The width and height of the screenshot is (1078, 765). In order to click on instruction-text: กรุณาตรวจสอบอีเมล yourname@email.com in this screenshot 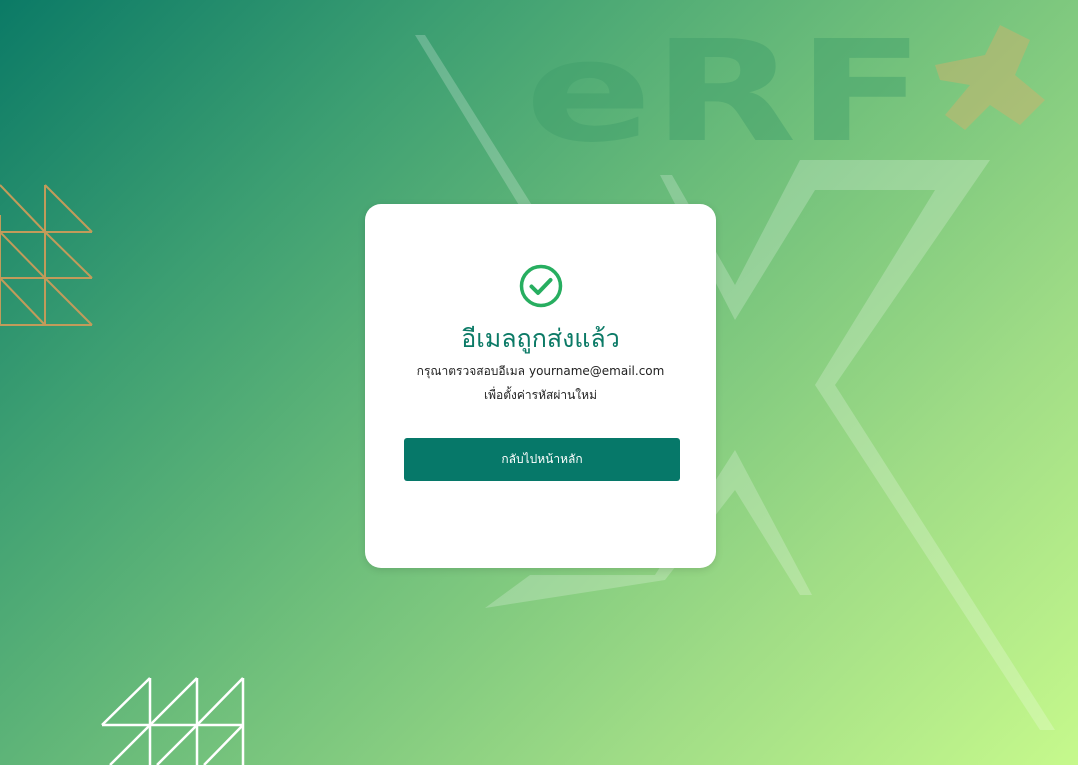, I will do `click(540, 371)`.